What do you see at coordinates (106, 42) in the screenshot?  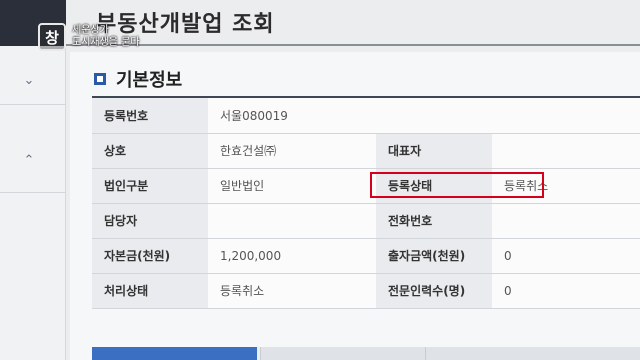 I see `caption-line-2: 도시재생을 묻다` at bounding box center [106, 42].